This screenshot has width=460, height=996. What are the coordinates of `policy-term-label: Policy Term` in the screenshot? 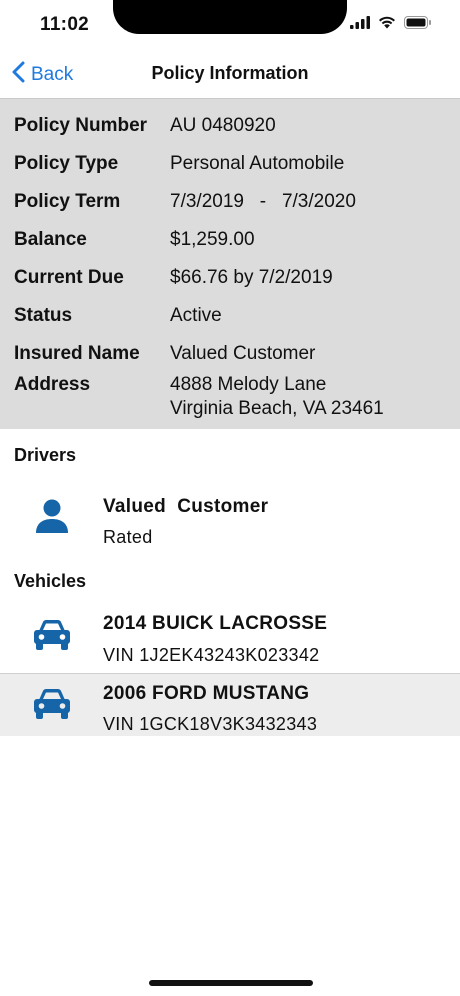 It's located at (67, 201).